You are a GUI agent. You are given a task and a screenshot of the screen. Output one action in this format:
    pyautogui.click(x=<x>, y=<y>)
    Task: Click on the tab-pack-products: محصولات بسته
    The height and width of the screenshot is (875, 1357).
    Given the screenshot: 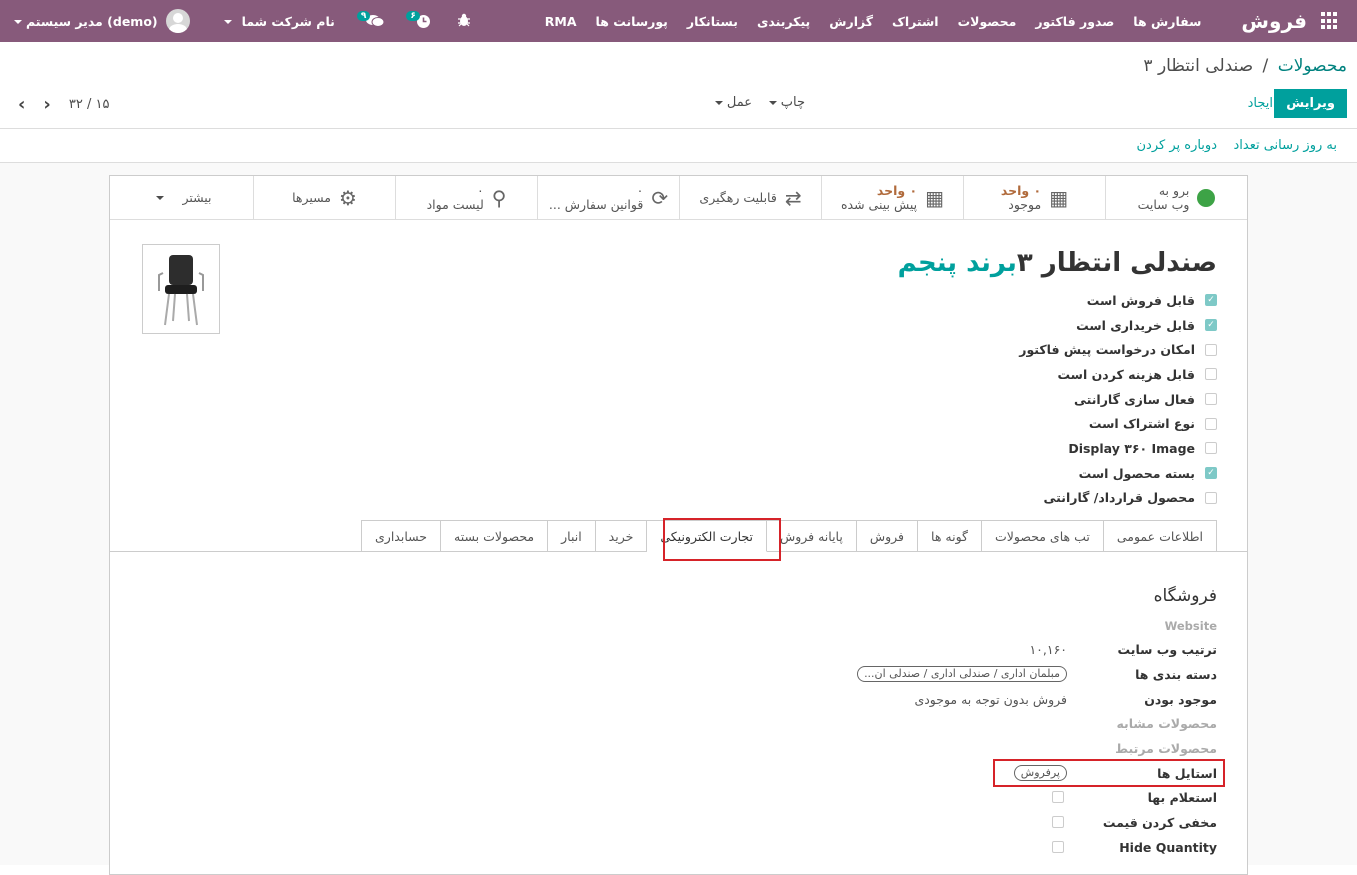 What is the action you would take?
    pyautogui.click(x=494, y=536)
    